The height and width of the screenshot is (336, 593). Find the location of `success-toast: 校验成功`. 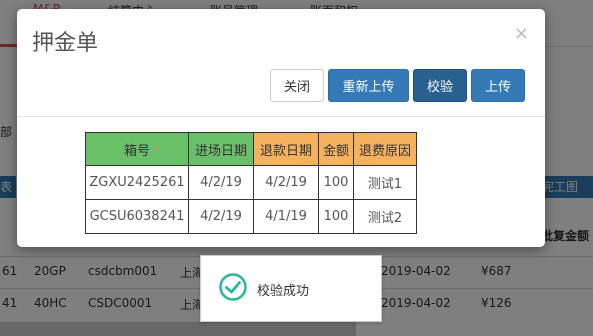

success-toast: 校验成功 is located at coordinates (291, 288).